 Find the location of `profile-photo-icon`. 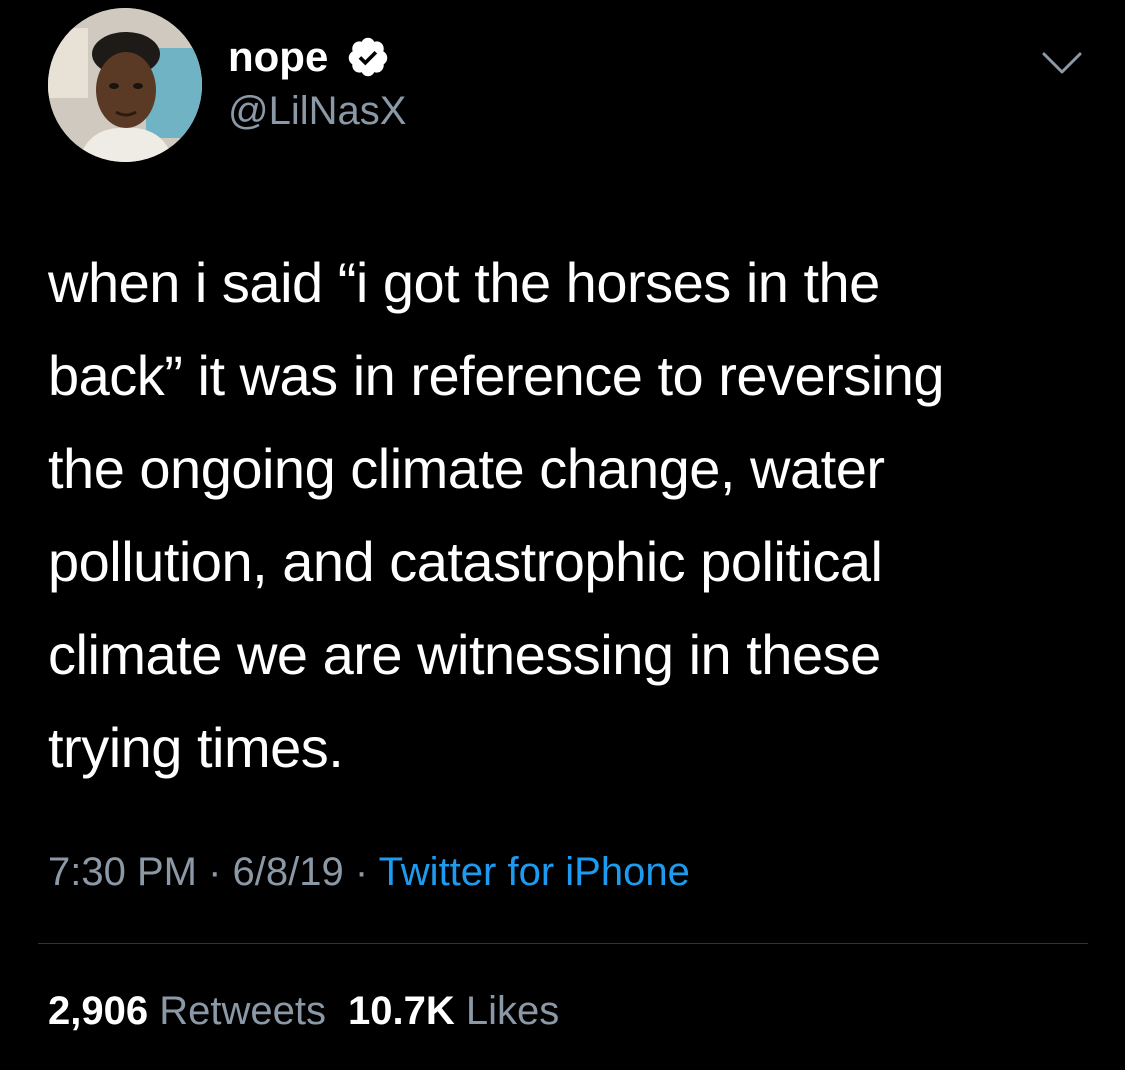

profile-photo-icon is located at coordinates (125, 85).